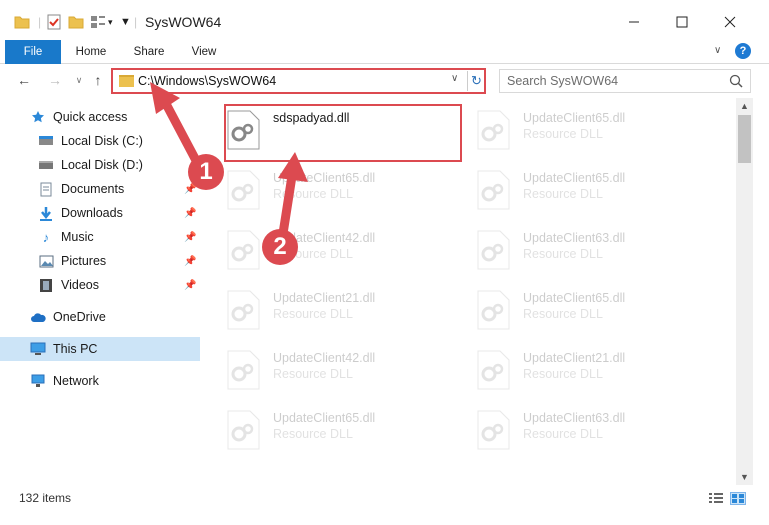 The height and width of the screenshot is (525, 769). I want to click on step-1-badge: 1, so click(206, 172).